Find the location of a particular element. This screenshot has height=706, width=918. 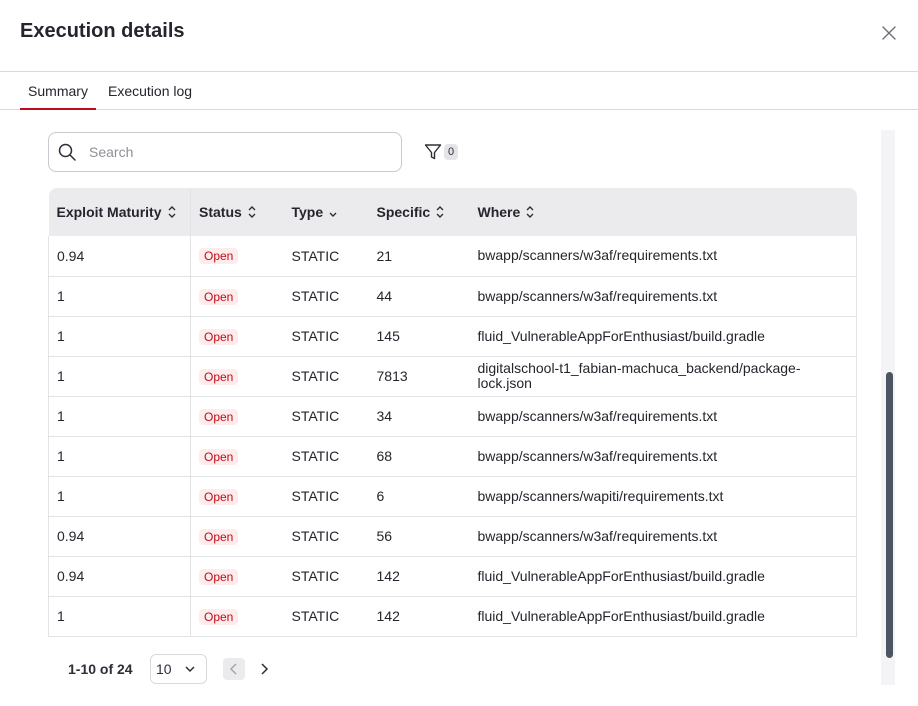

cell-specific: 142 is located at coordinates (419, 616).